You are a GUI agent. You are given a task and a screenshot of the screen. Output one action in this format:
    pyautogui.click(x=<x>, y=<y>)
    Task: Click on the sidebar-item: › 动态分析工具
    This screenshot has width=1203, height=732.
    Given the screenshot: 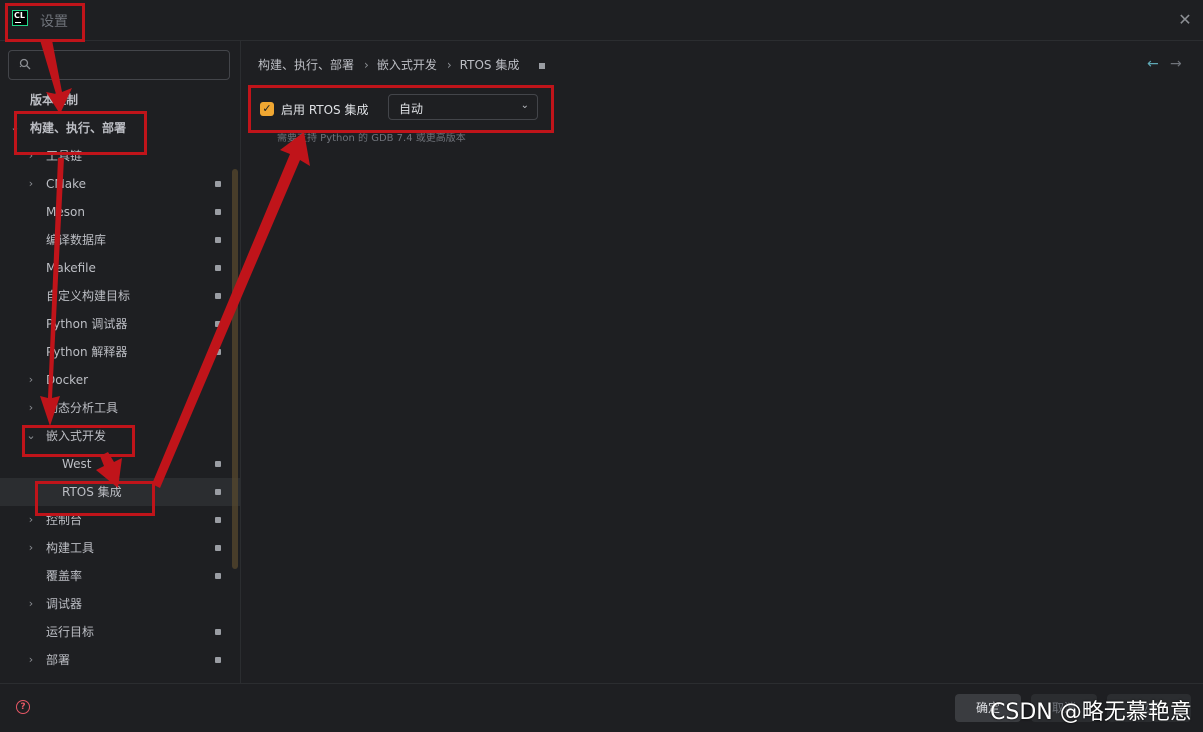 What is the action you would take?
    pyautogui.click(x=120, y=408)
    